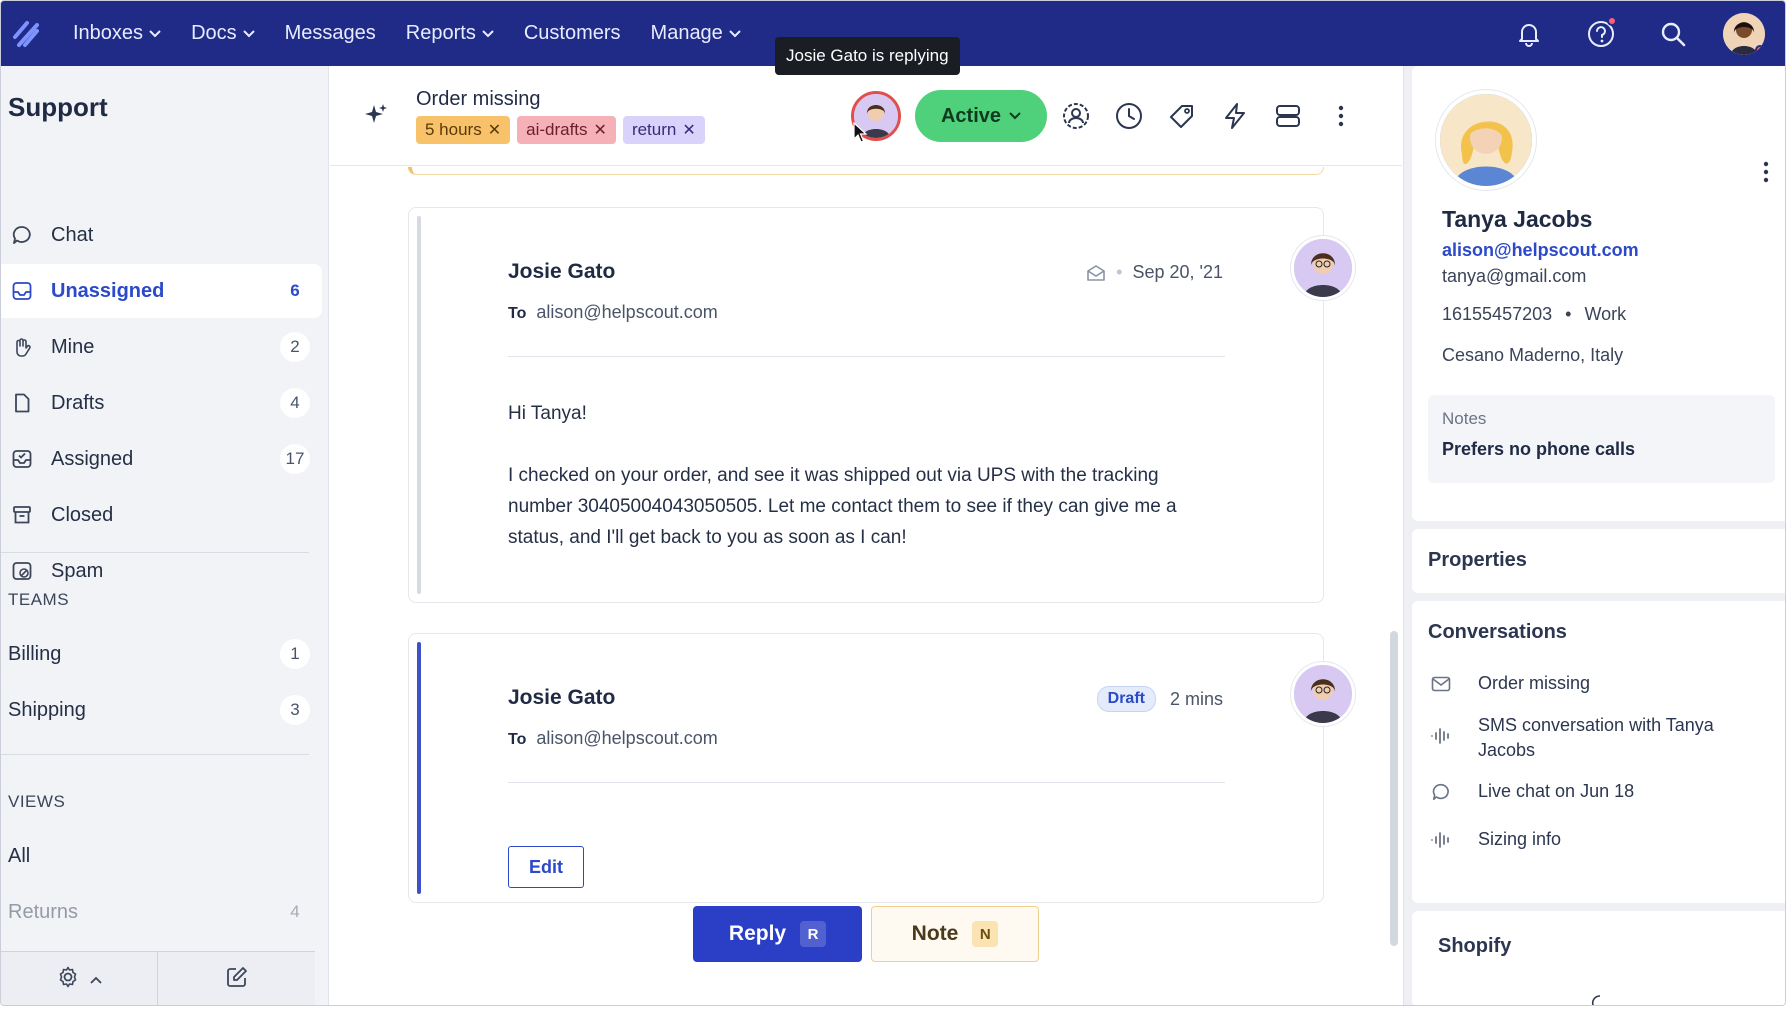  Describe the element at coordinates (236, 978) in the screenshot. I see `compose-button` at that location.